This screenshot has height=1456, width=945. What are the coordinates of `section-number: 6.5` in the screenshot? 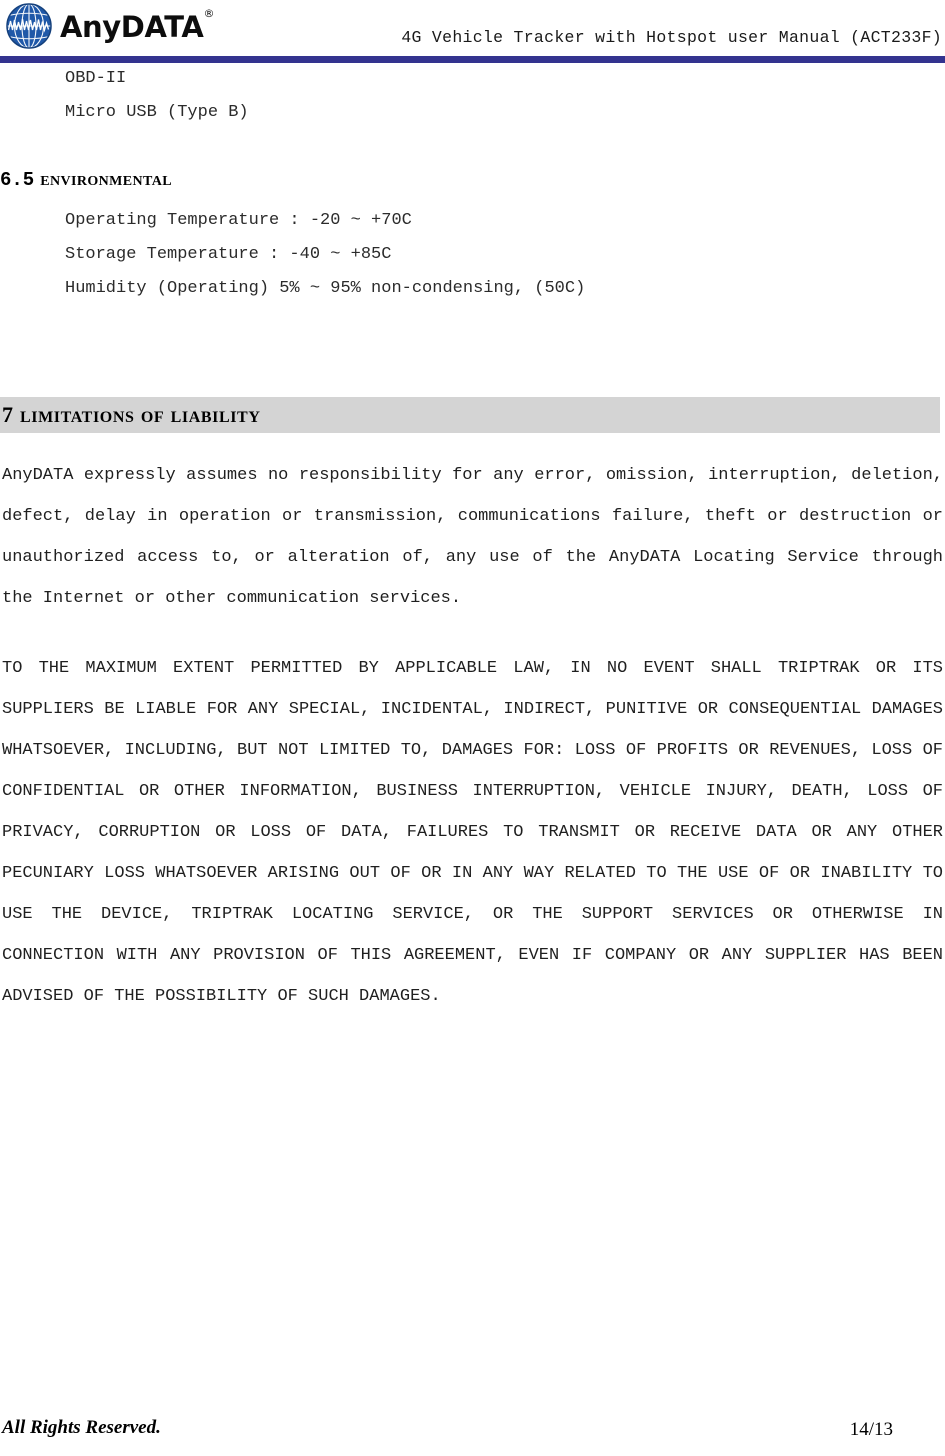 It's located at (17, 180).